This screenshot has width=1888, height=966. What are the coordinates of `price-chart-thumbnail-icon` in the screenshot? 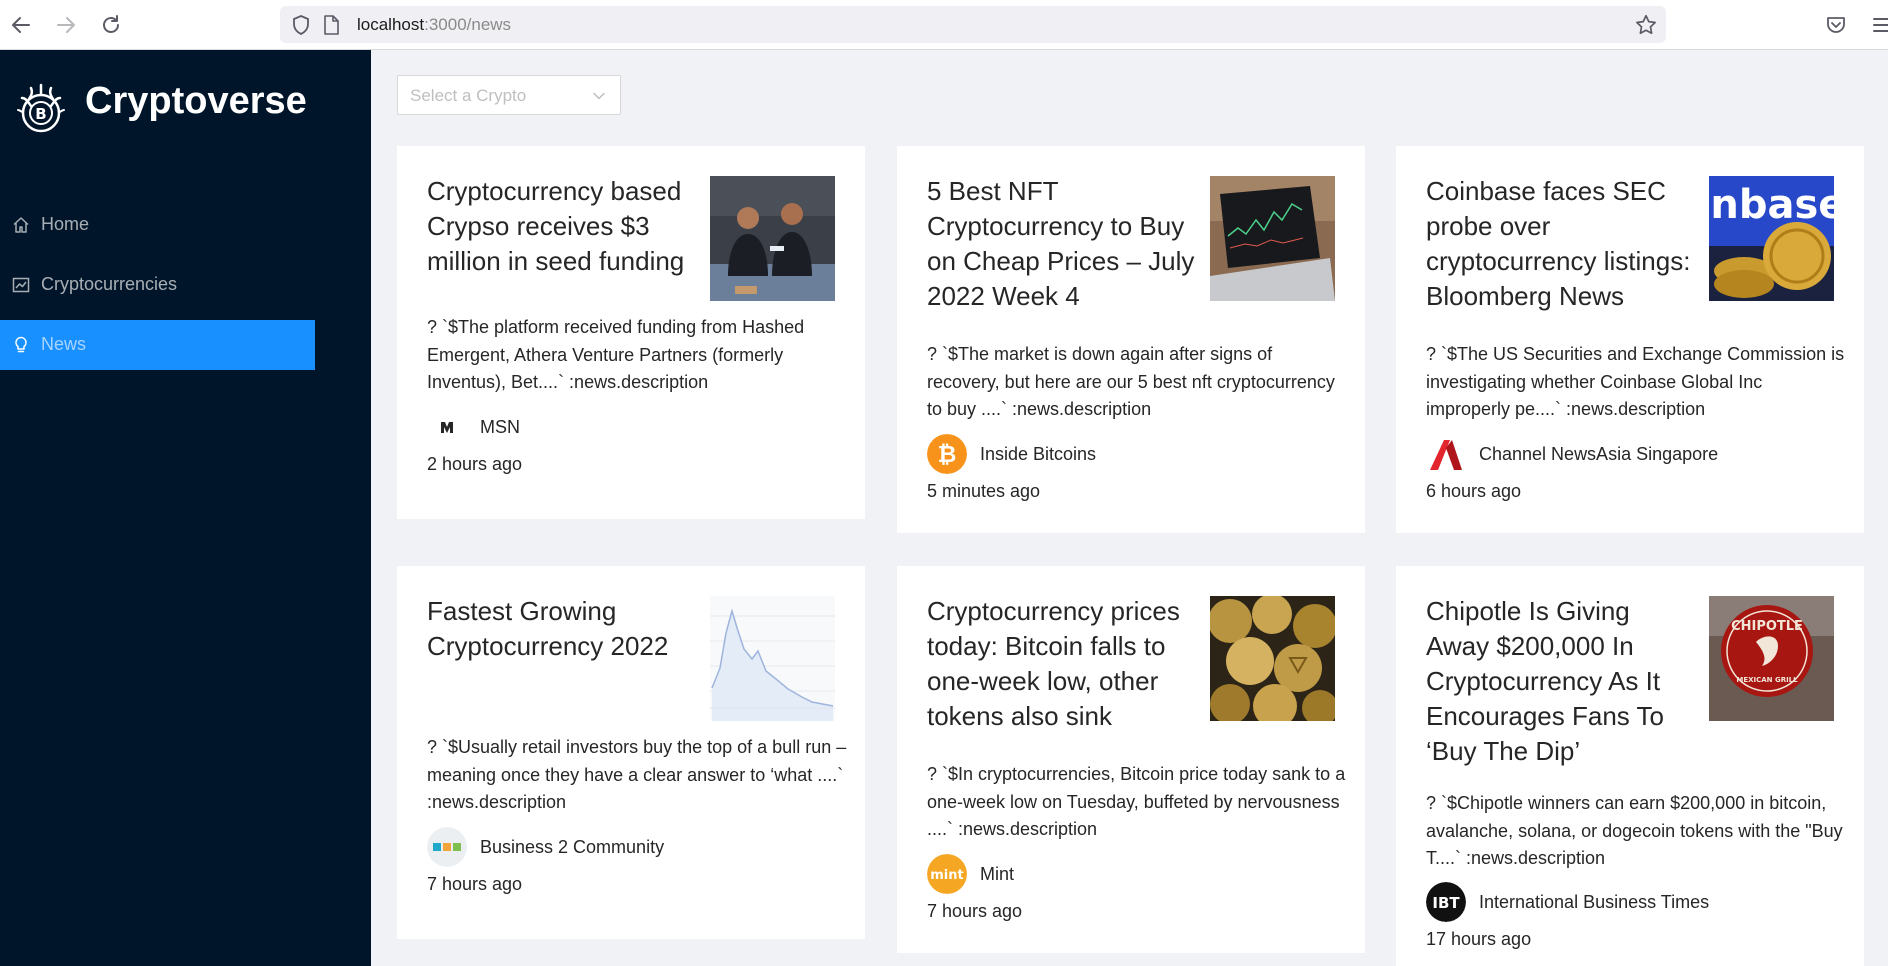 It's located at (772, 658).